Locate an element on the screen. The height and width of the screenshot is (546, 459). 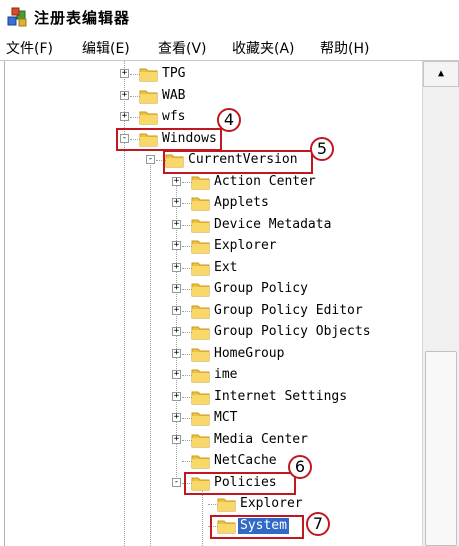
tree-node-row: NetCache is located at coordinates (214, 461).